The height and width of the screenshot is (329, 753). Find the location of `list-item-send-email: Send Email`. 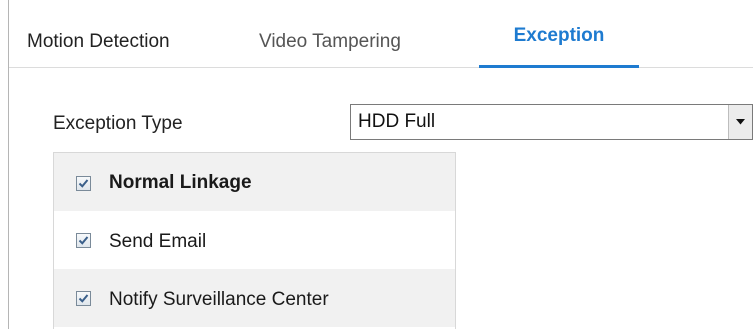

list-item-send-email: Send Email is located at coordinates (254, 240).